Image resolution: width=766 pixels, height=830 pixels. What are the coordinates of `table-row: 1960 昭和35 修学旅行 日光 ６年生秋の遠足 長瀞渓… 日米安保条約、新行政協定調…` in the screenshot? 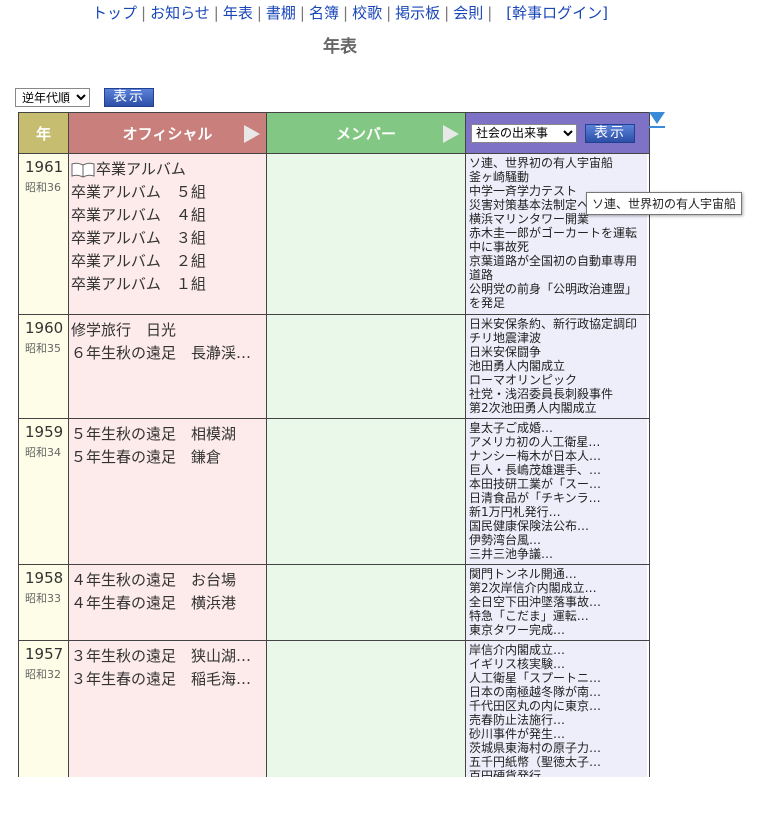 It's located at (334, 367).